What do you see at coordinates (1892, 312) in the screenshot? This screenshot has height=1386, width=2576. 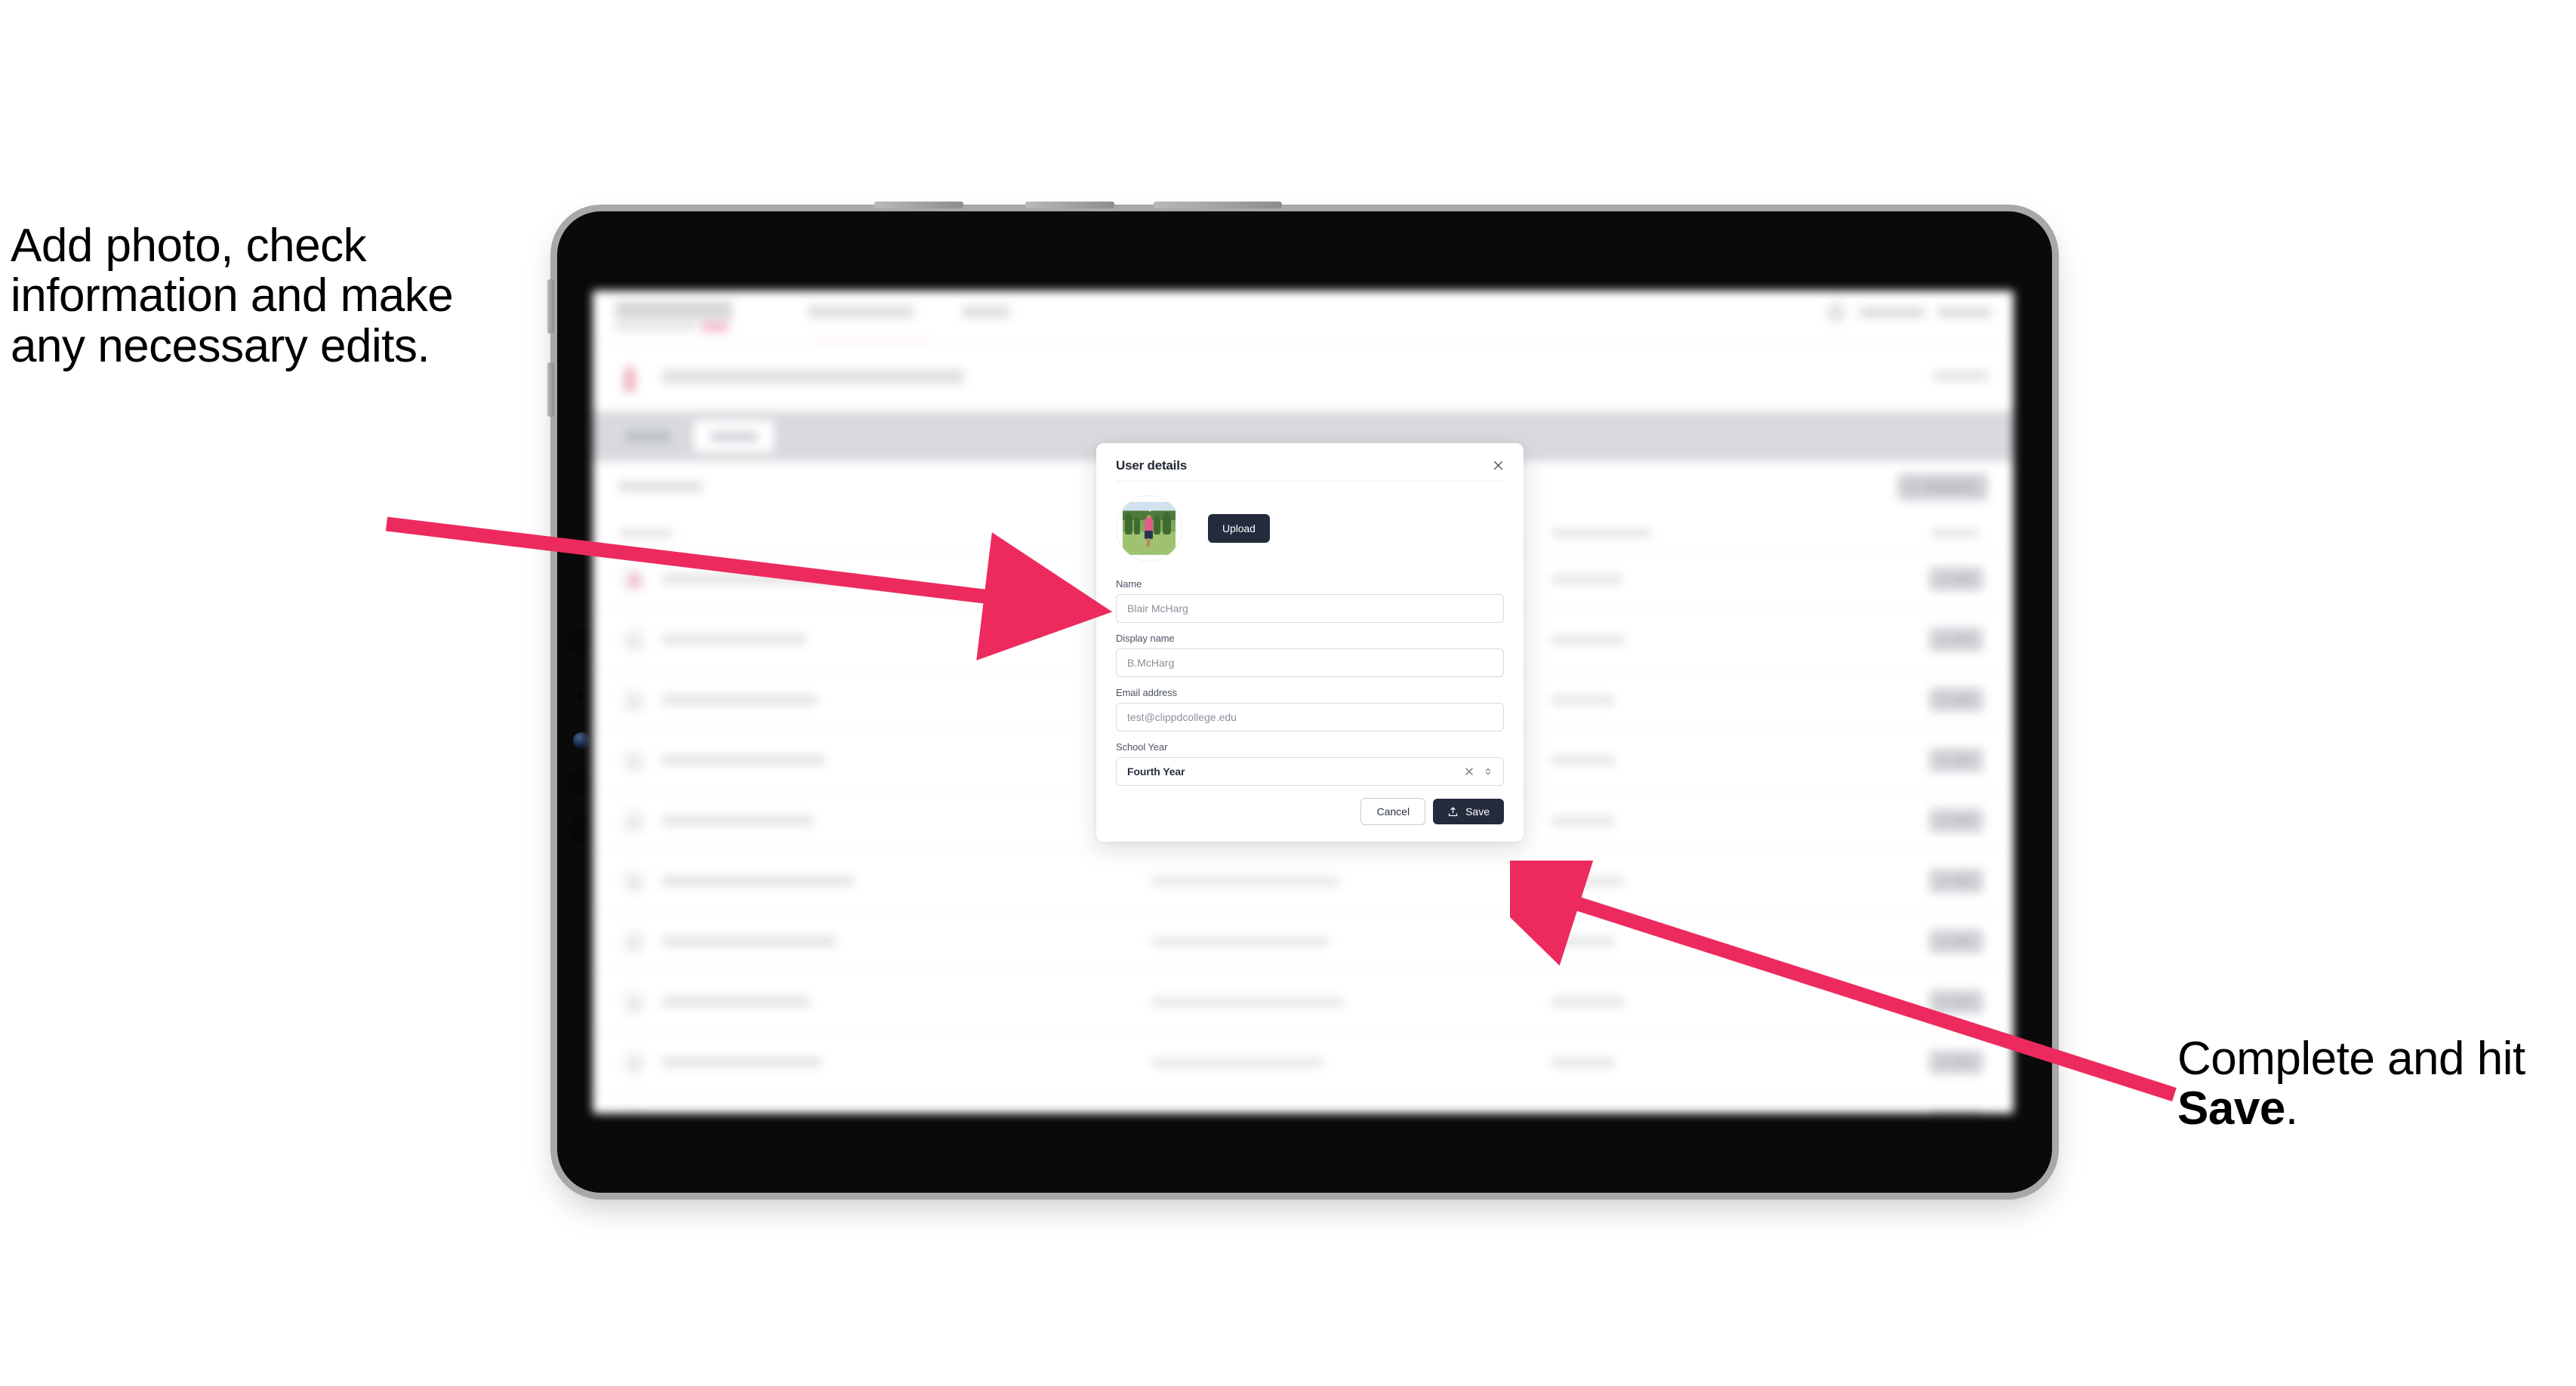 I see `nav-register-link` at bounding box center [1892, 312].